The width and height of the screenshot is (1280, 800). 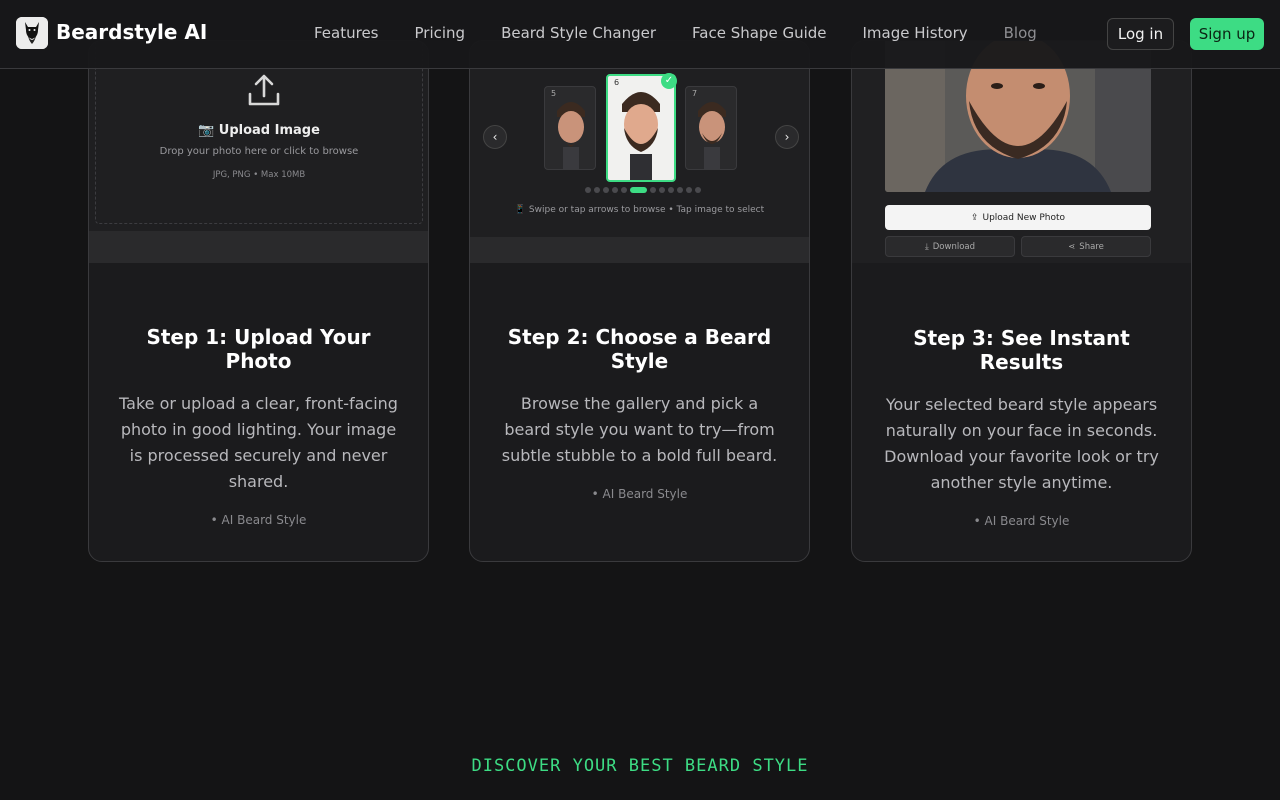 I want to click on share-button: ⋖ Share, so click(x=1086, y=246).